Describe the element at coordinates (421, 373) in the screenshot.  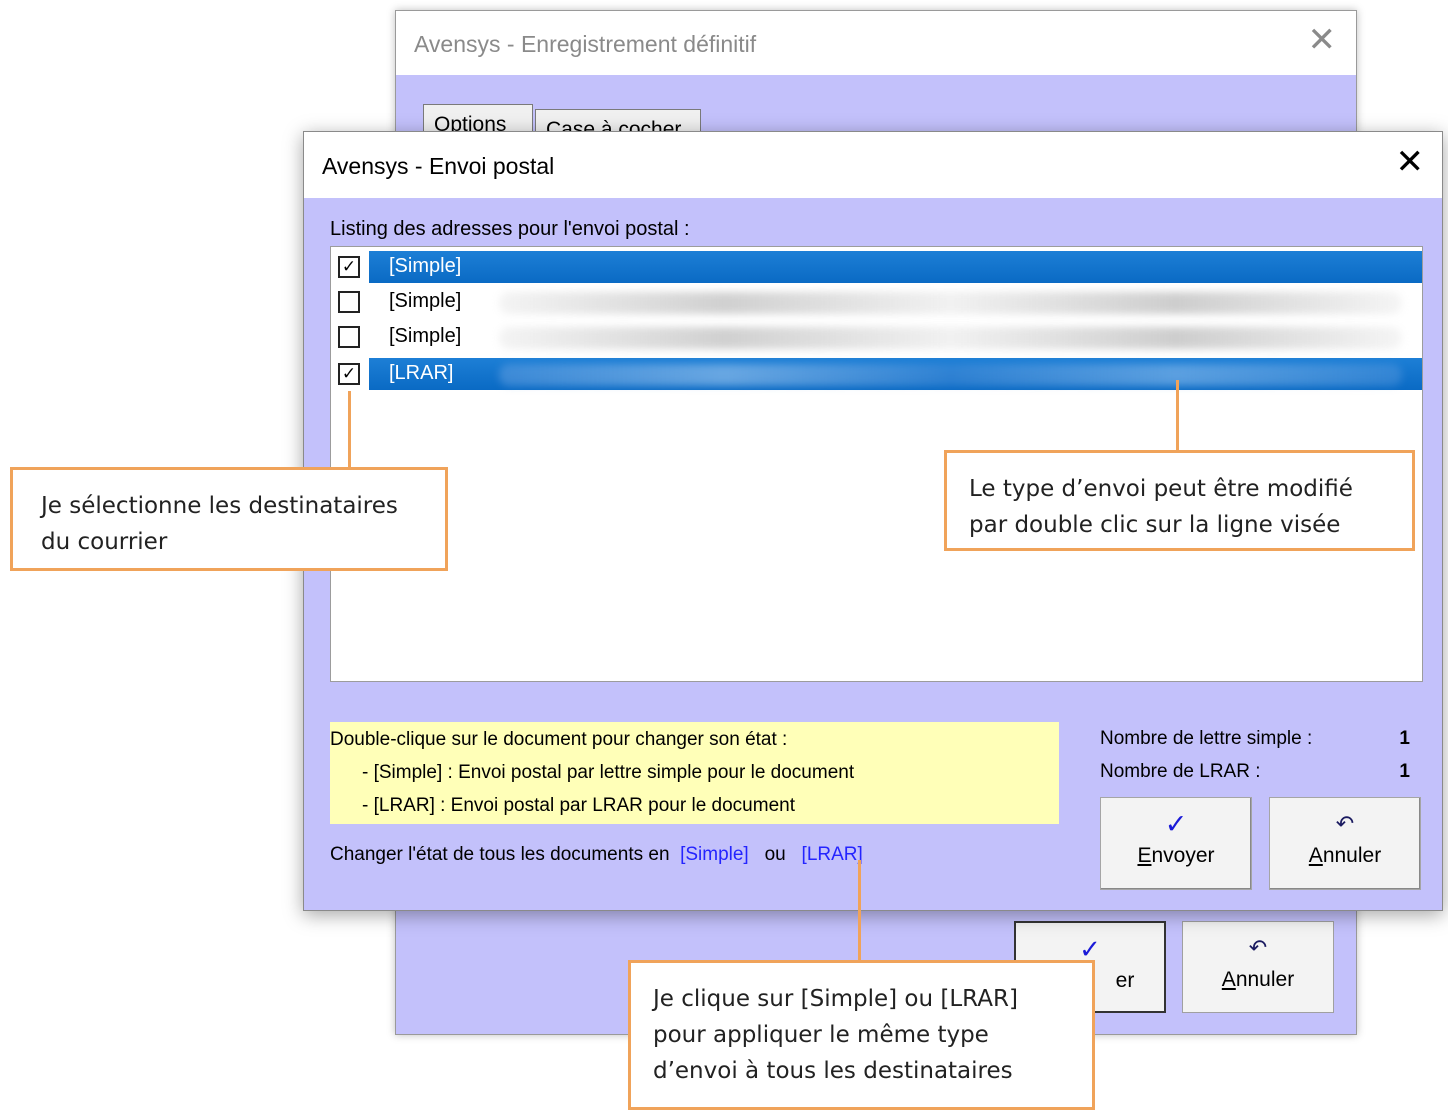
I see `list-item-type: [LRAR]` at that location.